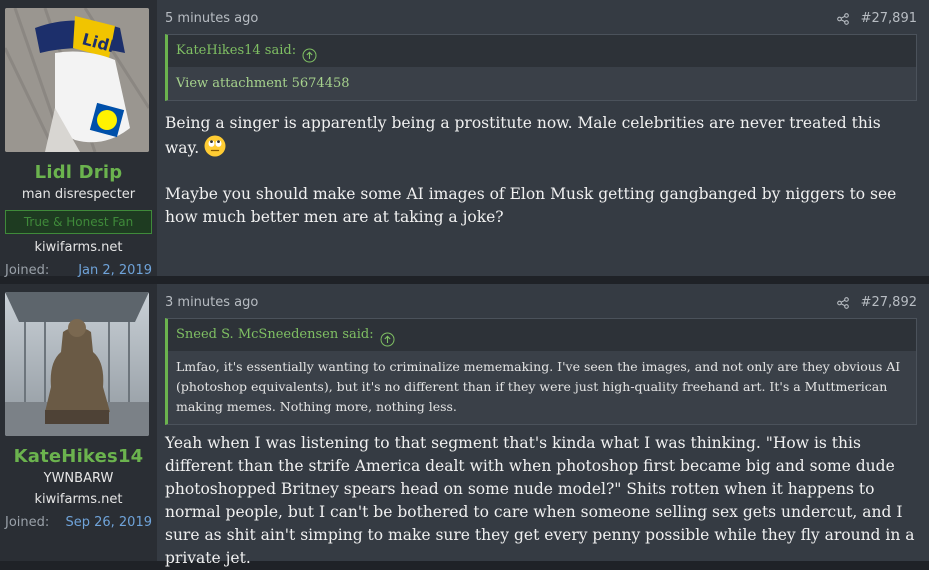  What do you see at coordinates (542, 83) in the screenshot?
I see `attachment-link: View attachment 5674458` at bounding box center [542, 83].